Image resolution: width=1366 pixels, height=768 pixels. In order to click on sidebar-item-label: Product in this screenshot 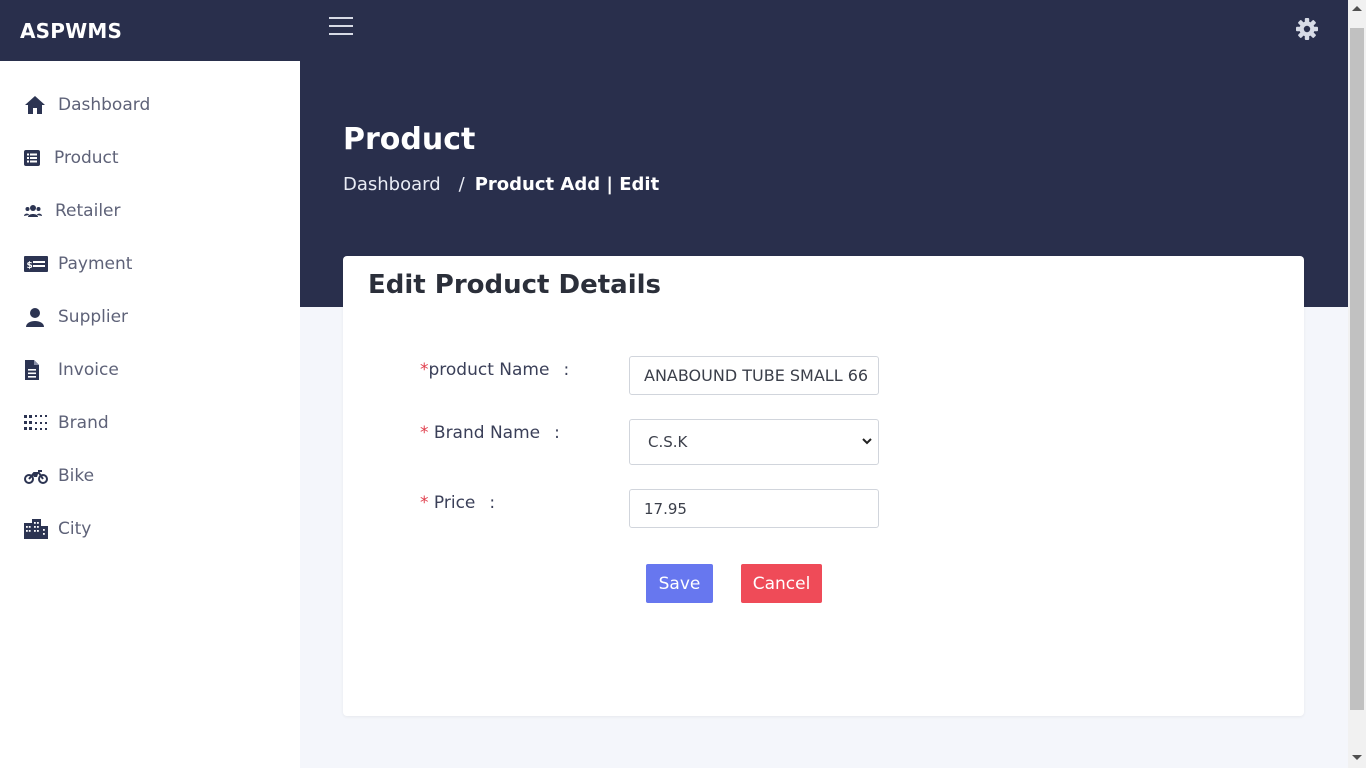, I will do `click(86, 157)`.